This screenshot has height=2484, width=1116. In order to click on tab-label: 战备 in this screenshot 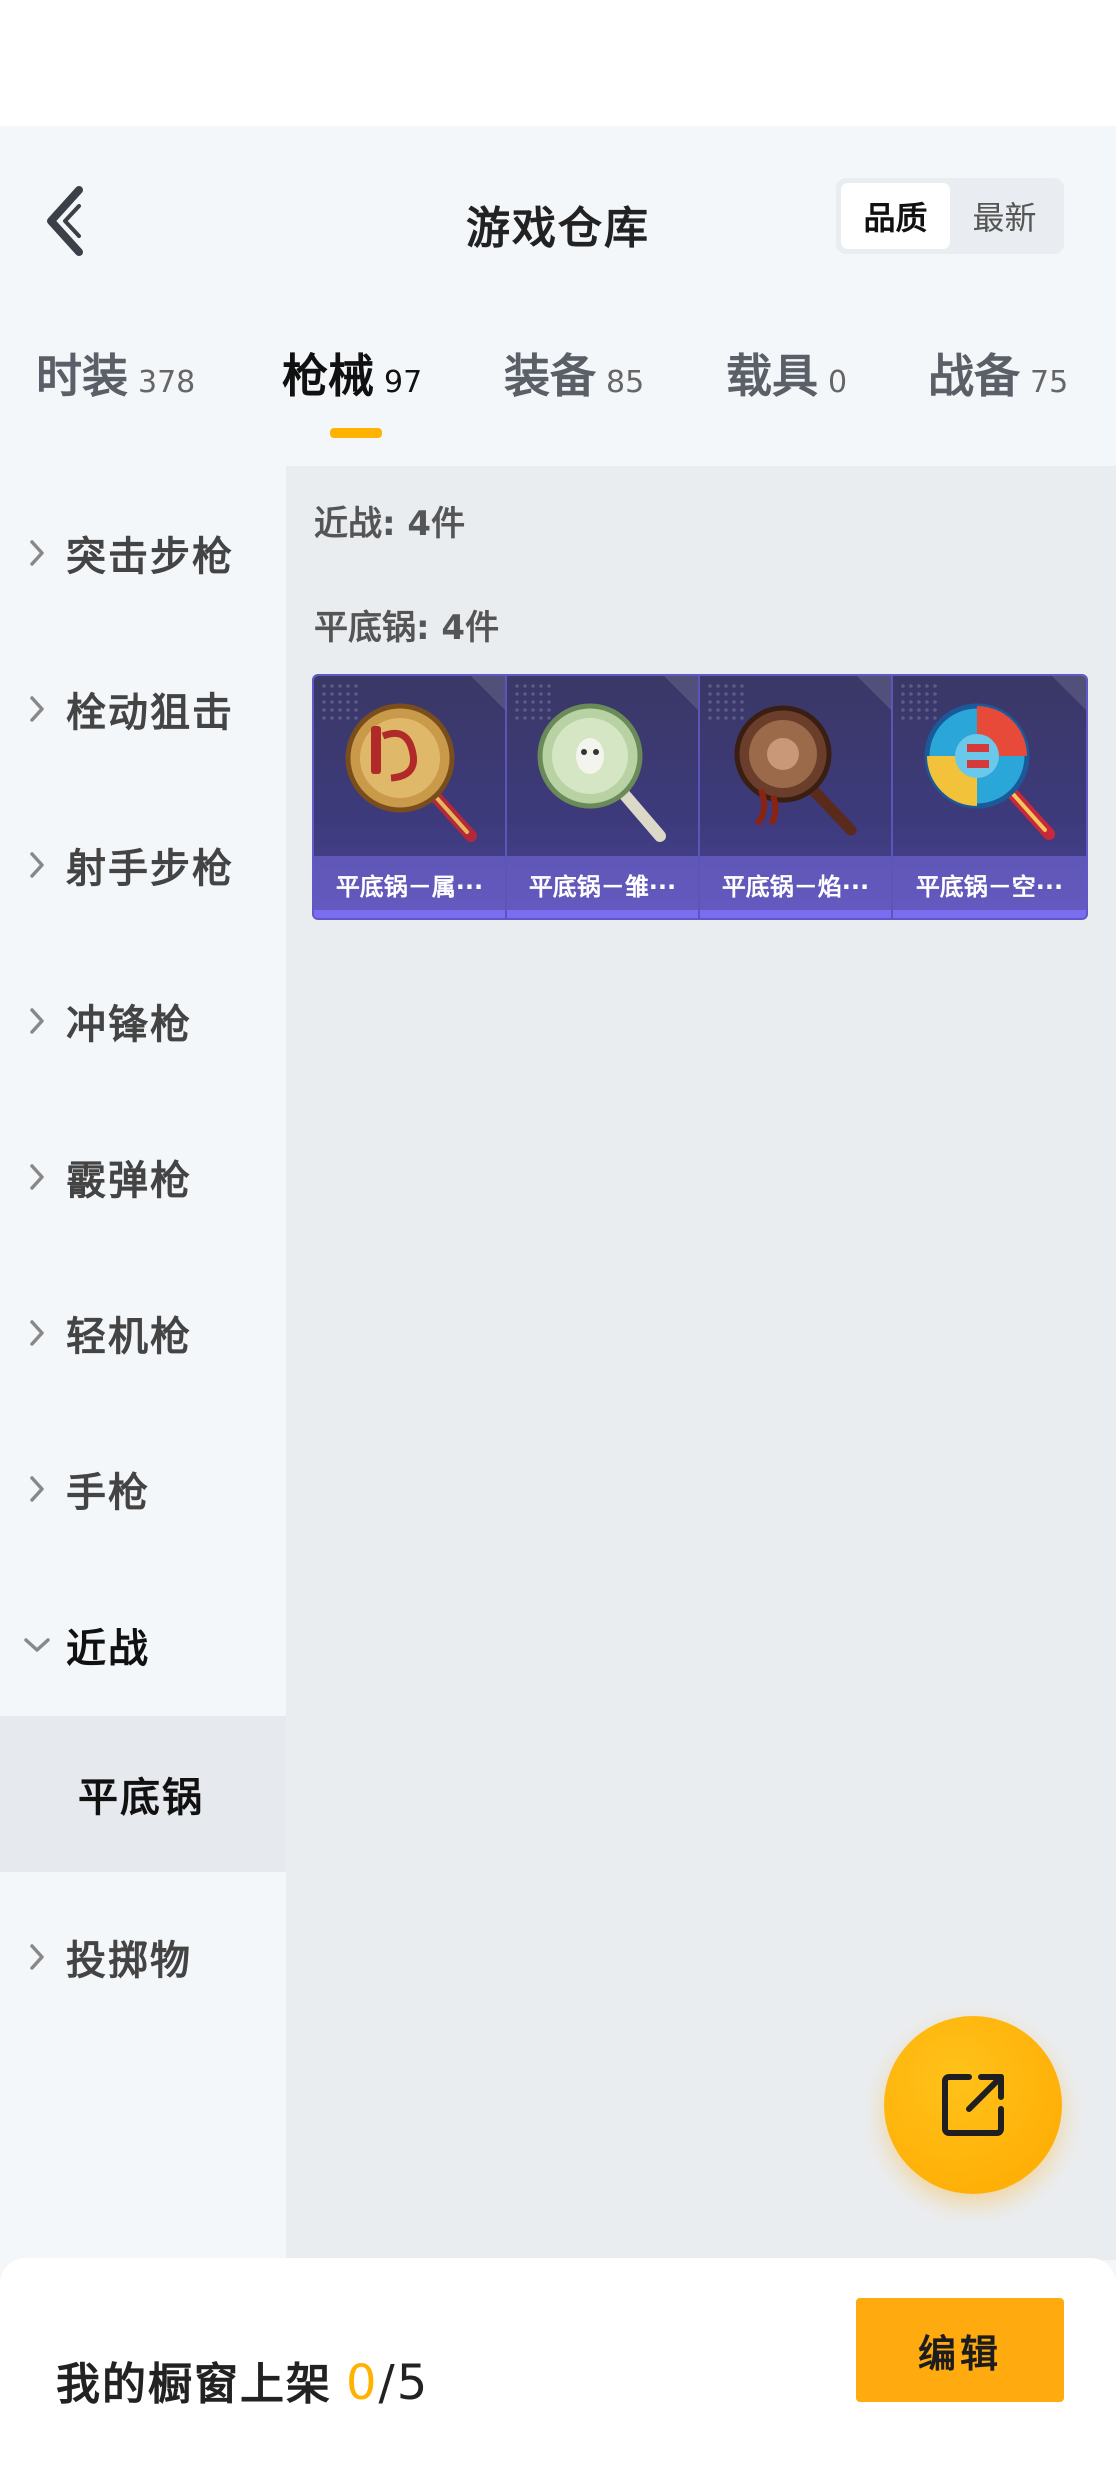, I will do `click(974, 376)`.